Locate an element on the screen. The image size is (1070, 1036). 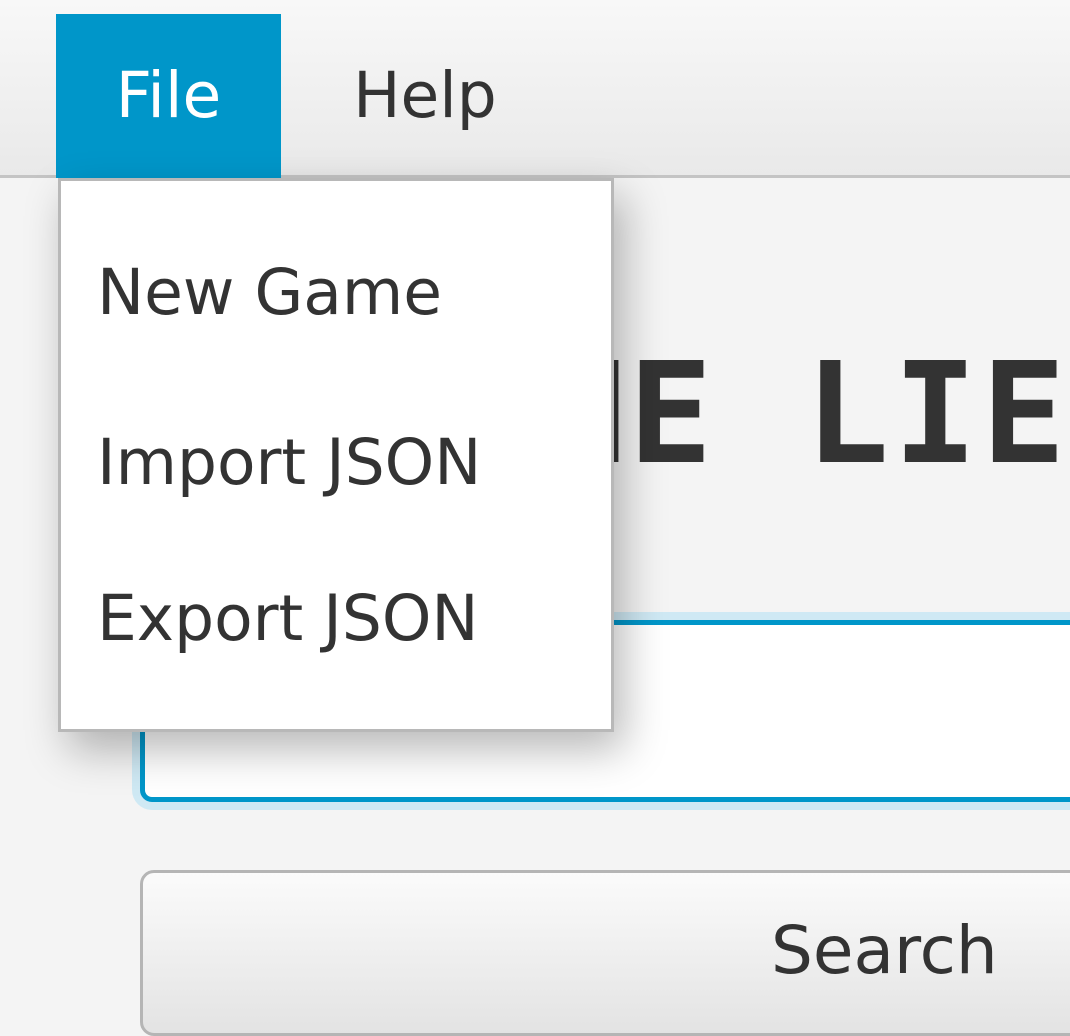
search-button: Search is located at coordinates (605, 953).